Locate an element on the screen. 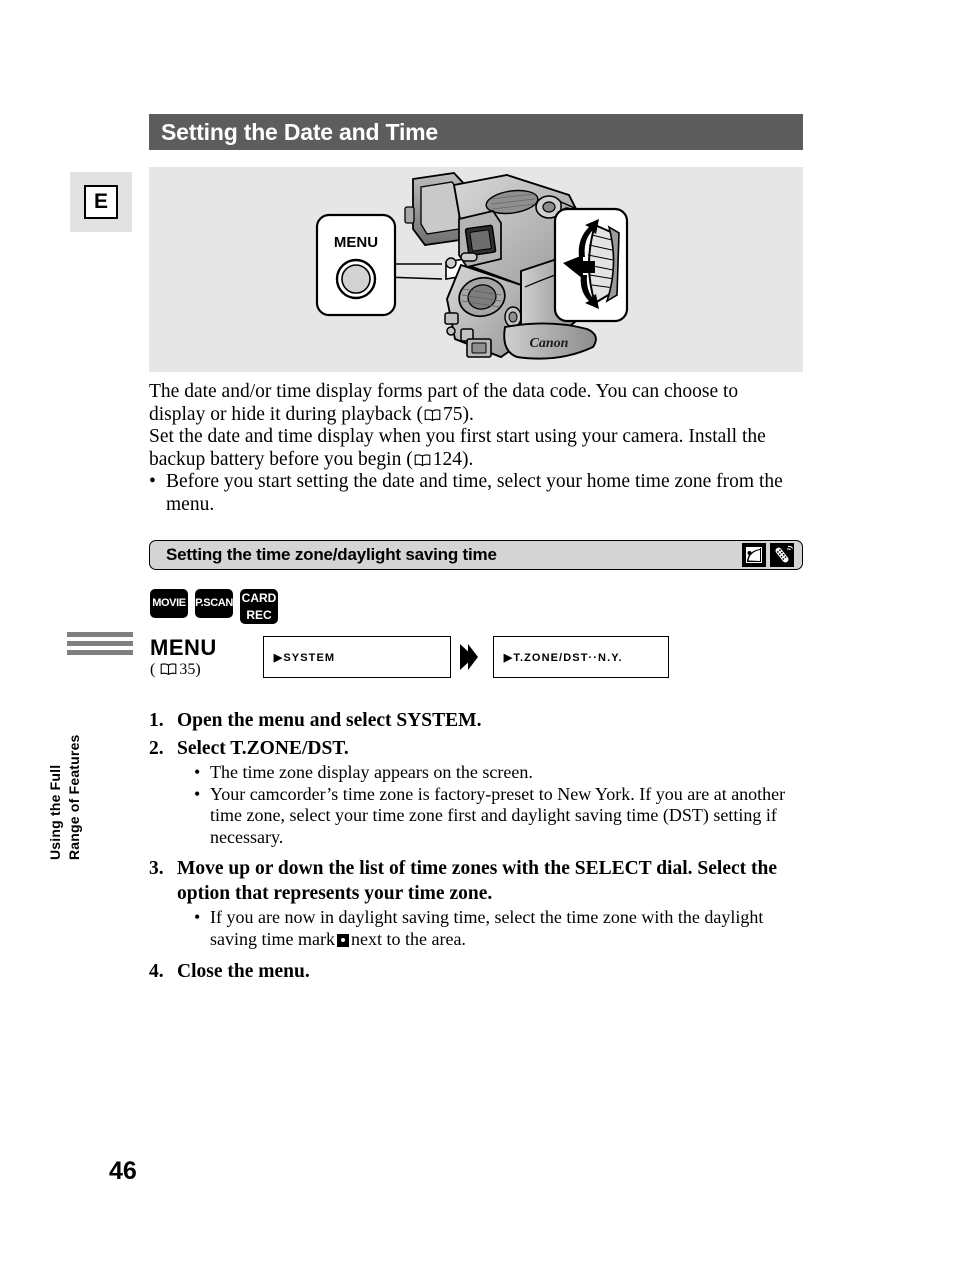  camera-lcd-icon is located at coordinates (754, 555).